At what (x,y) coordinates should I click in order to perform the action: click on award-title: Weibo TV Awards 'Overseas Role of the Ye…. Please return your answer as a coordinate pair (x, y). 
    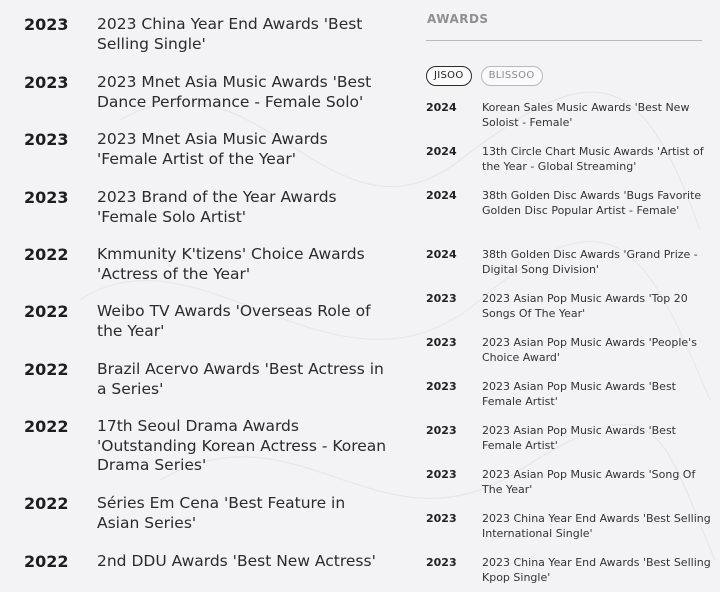
    Looking at the image, I should click on (234, 321).